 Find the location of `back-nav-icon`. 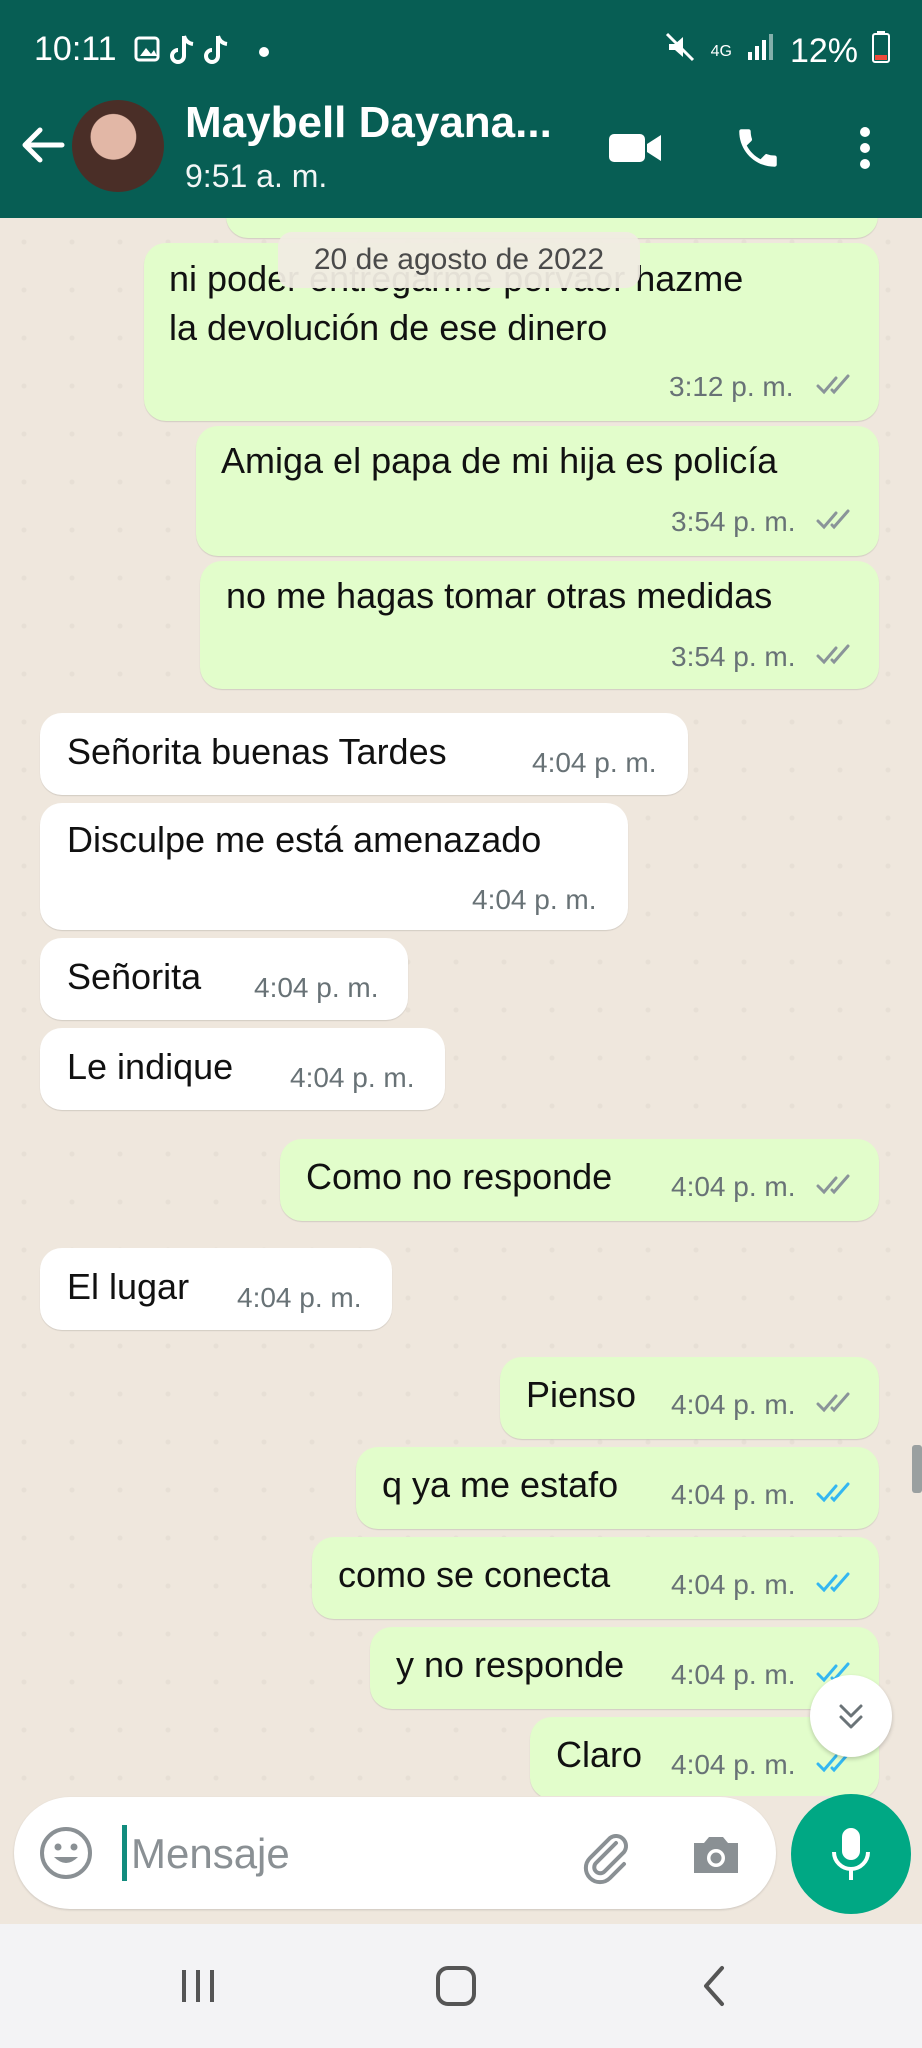

back-nav-icon is located at coordinates (716, 1986).